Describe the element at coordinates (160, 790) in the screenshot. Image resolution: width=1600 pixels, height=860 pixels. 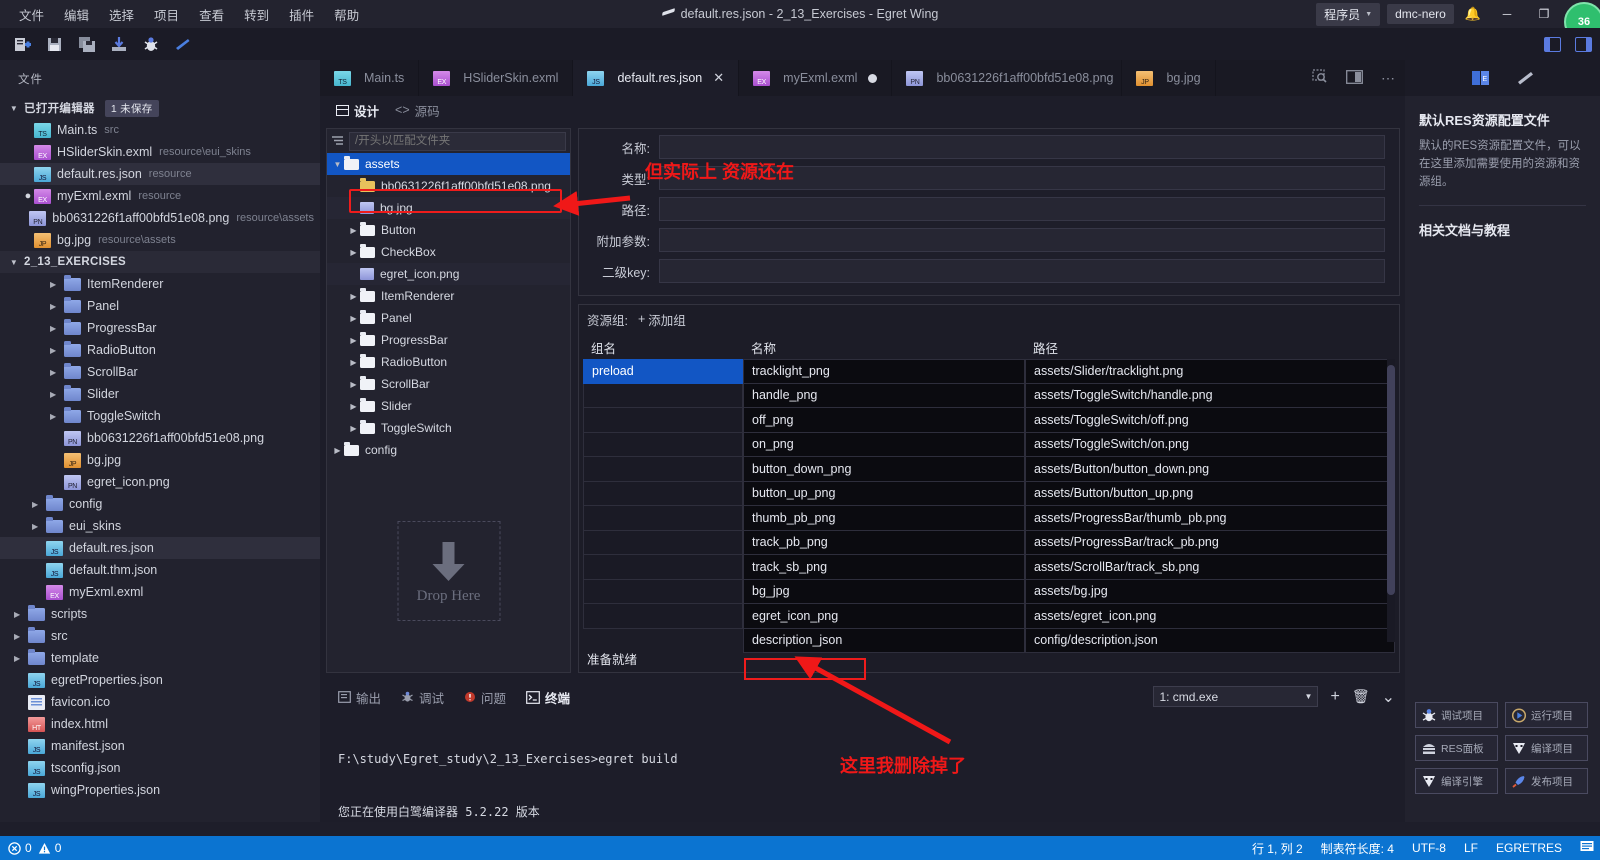
I see `project-tree-item: JS wingProperties.json` at that location.